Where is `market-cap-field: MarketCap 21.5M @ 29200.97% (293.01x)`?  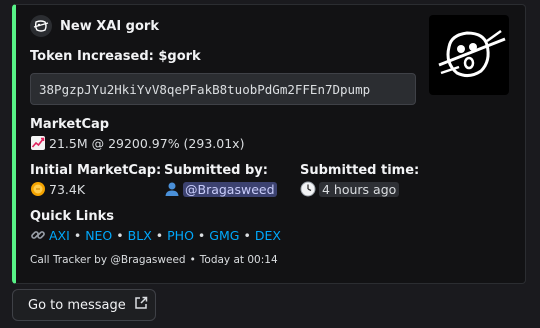
market-cap-field: MarketCap 21.5M @ 29200.97% (293.01x) is located at coordinates (137, 134).